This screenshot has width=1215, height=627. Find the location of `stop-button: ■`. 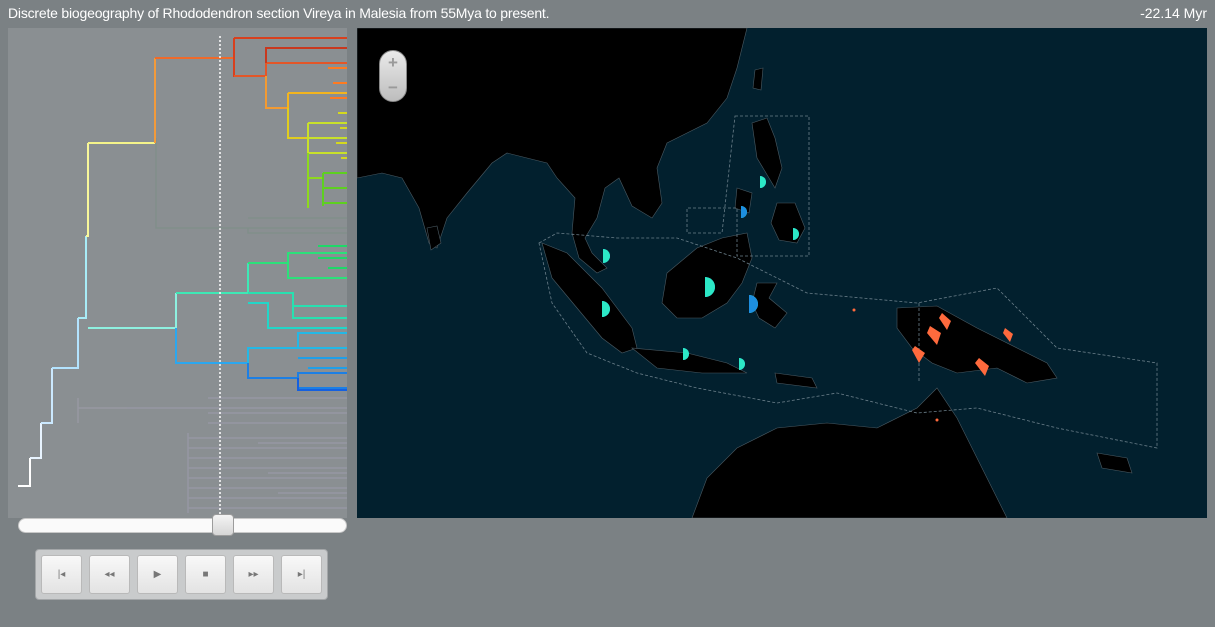

stop-button: ■ is located at coordinates (205, 574).